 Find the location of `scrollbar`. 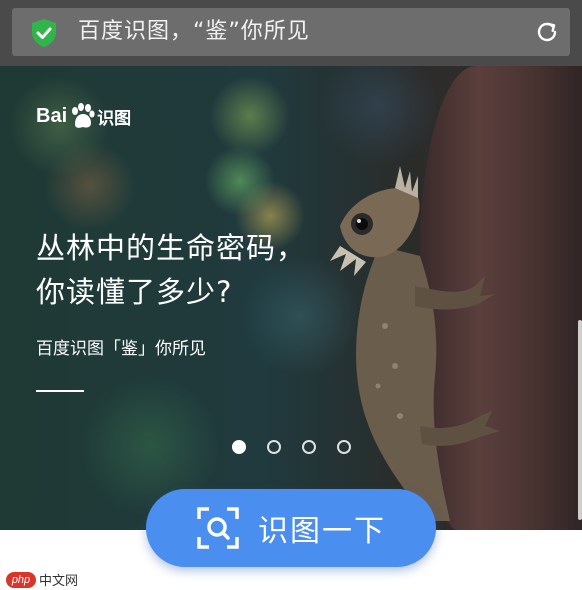

scrollbar is located at coordinates (580, 420).